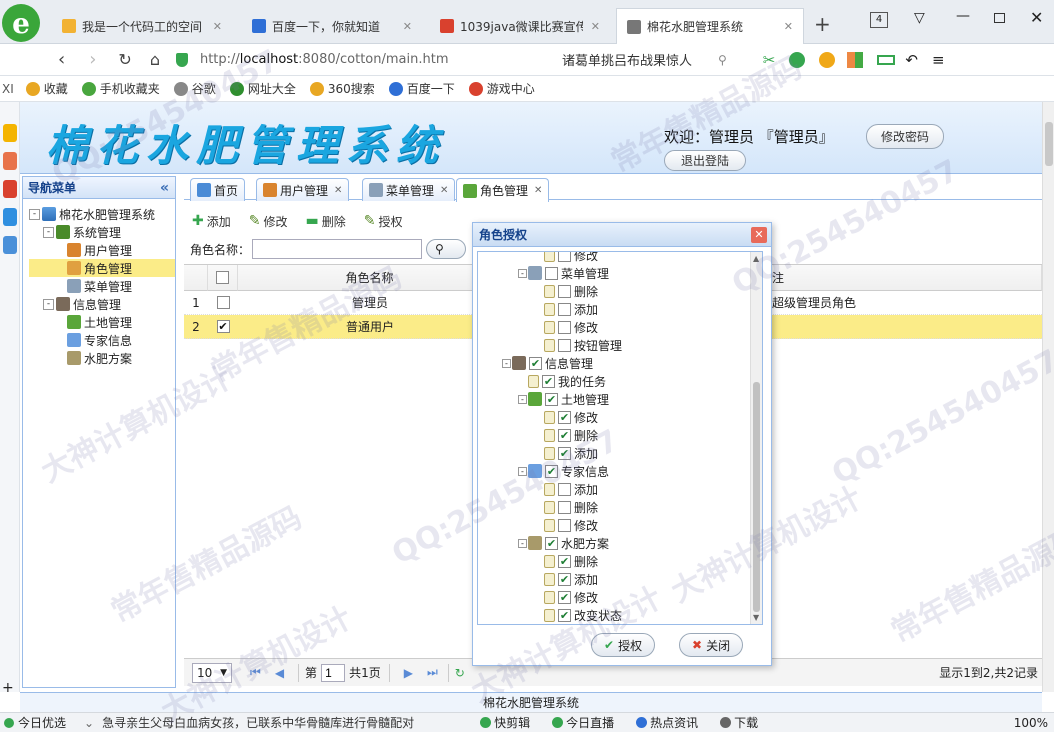  What do you see at coordinates (627, 59) in the screenshot?
I see `news-headline: 诸葛单挑吕布战果惊人` at bounding box center [627, 59].